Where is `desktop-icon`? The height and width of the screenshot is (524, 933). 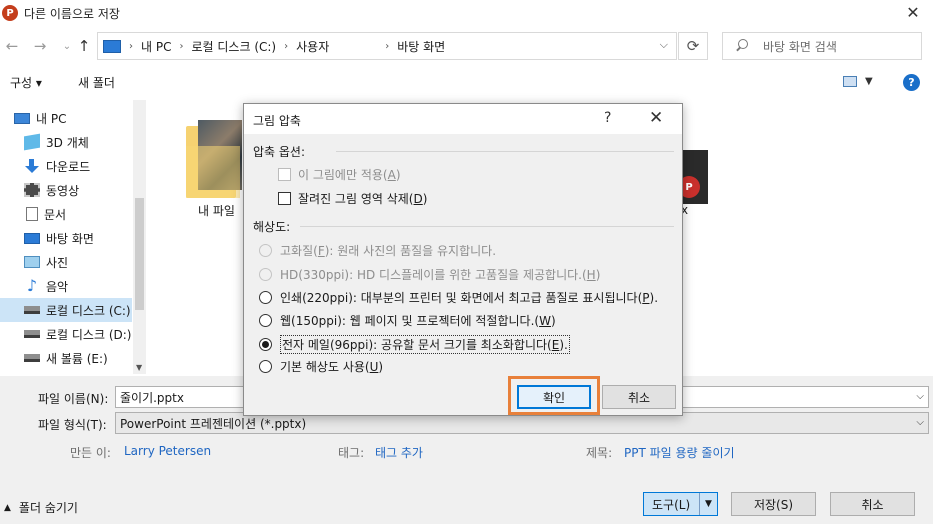
desktop-icon is located at coordinates (32, 238).